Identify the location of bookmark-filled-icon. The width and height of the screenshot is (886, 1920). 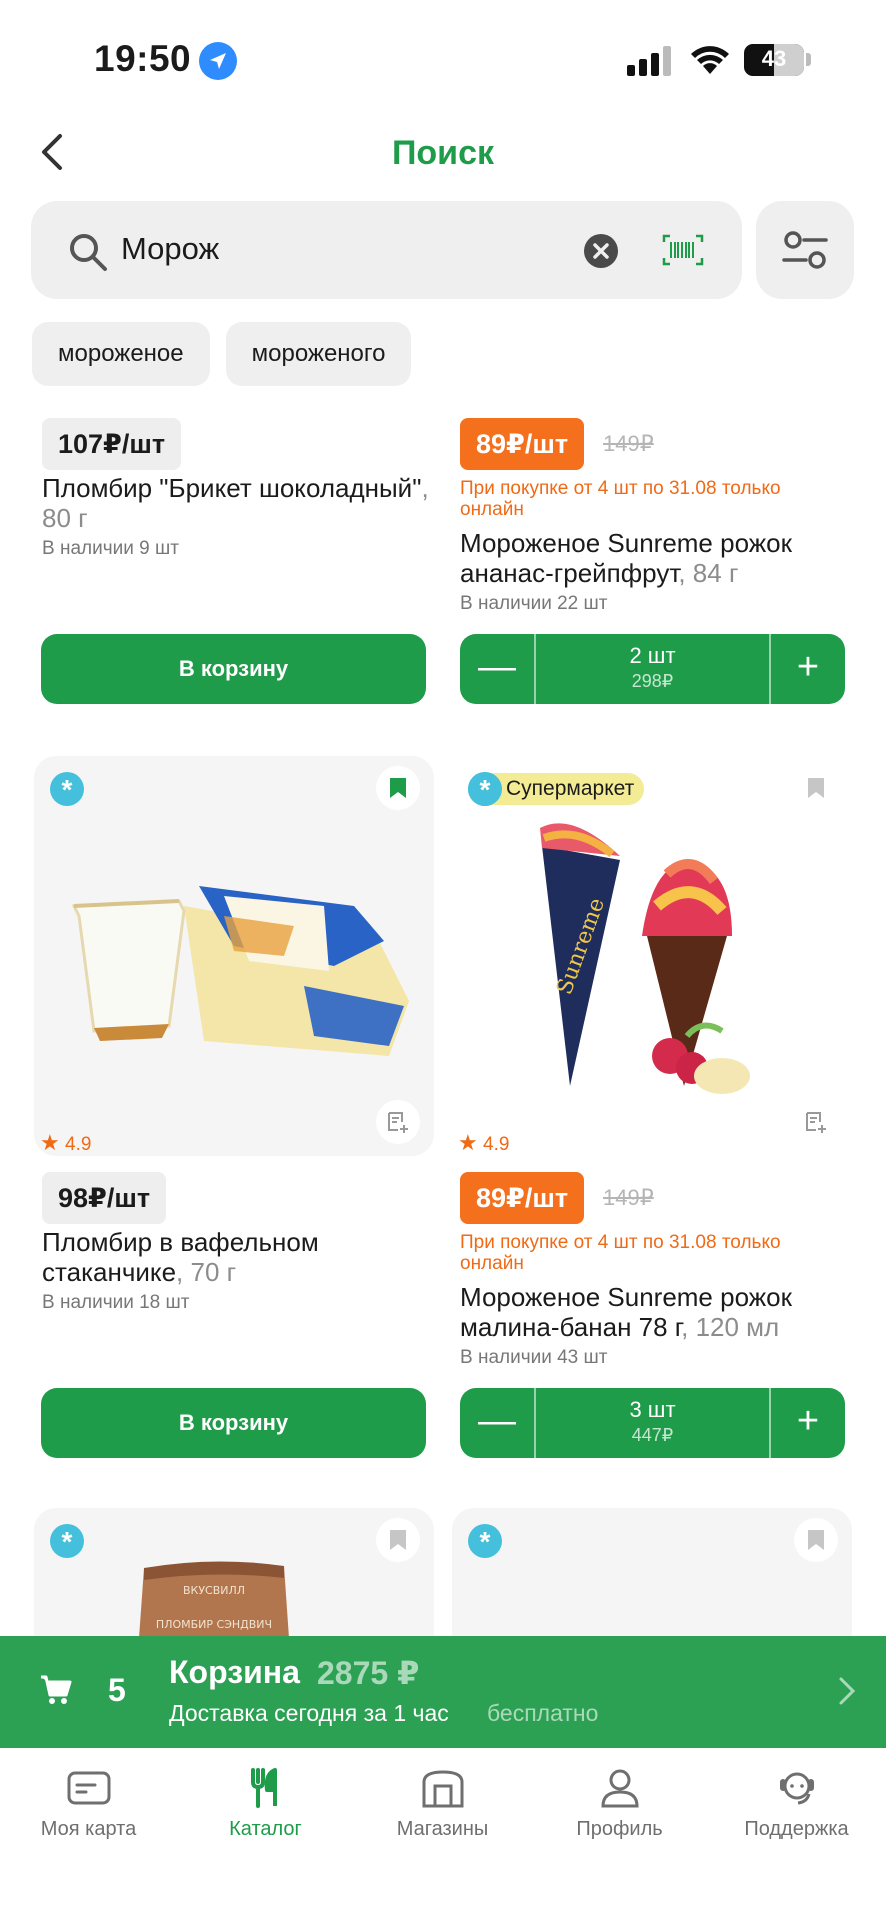
(398, 788).